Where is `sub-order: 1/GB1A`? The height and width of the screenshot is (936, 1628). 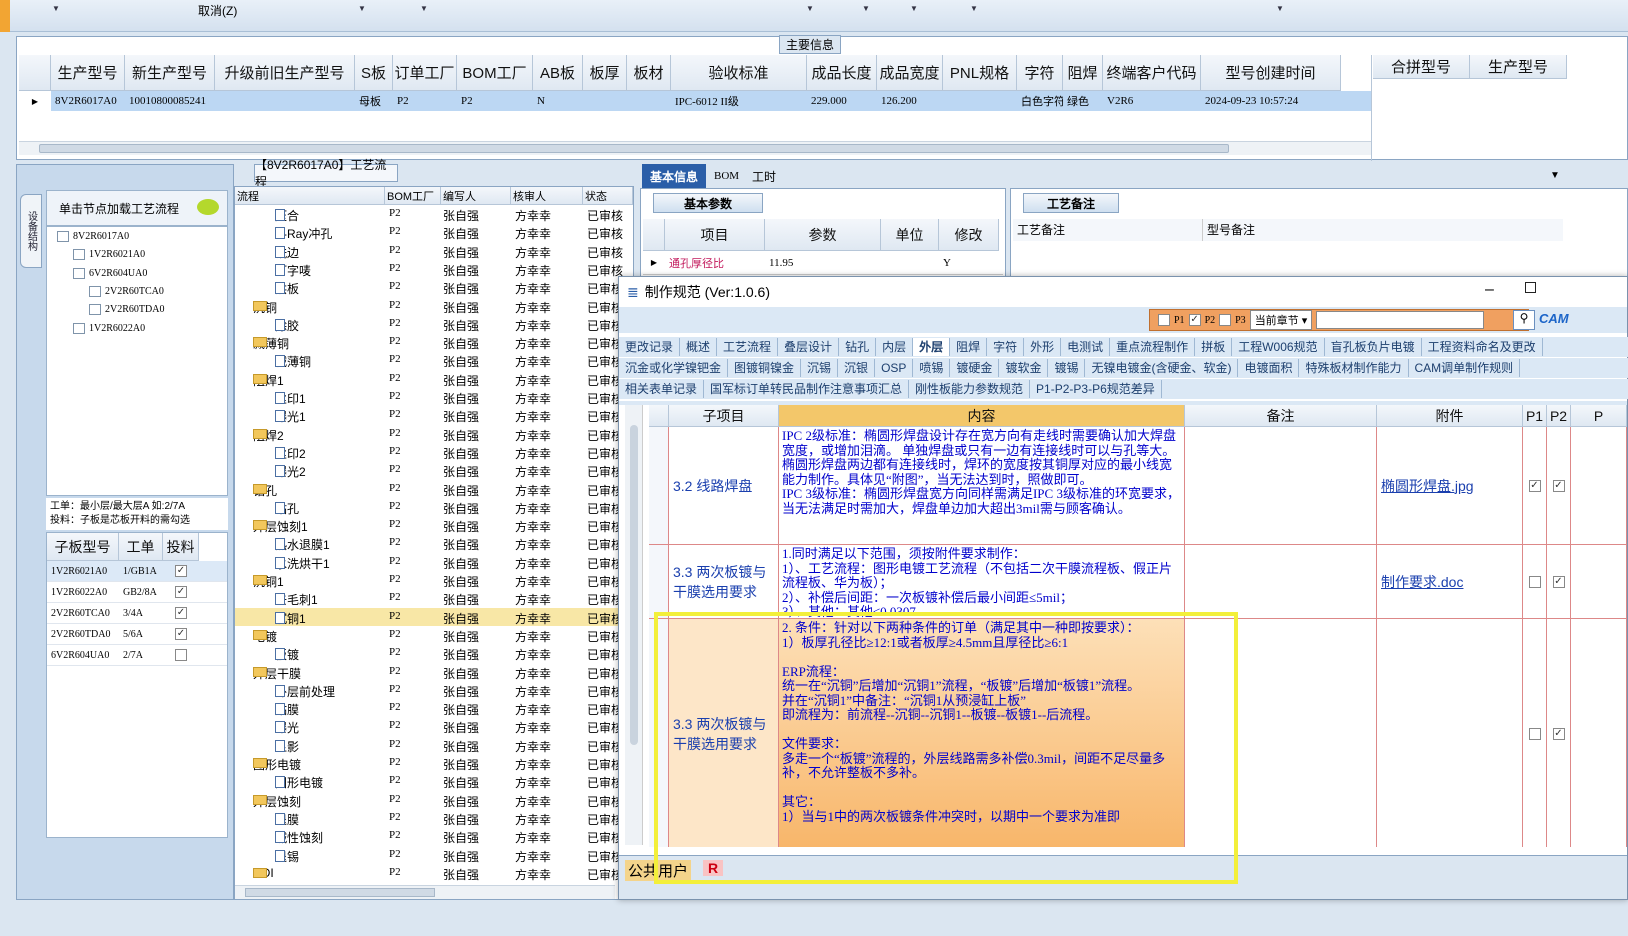
sub-order: 1/GB1A is located at coordinates (141, 571).